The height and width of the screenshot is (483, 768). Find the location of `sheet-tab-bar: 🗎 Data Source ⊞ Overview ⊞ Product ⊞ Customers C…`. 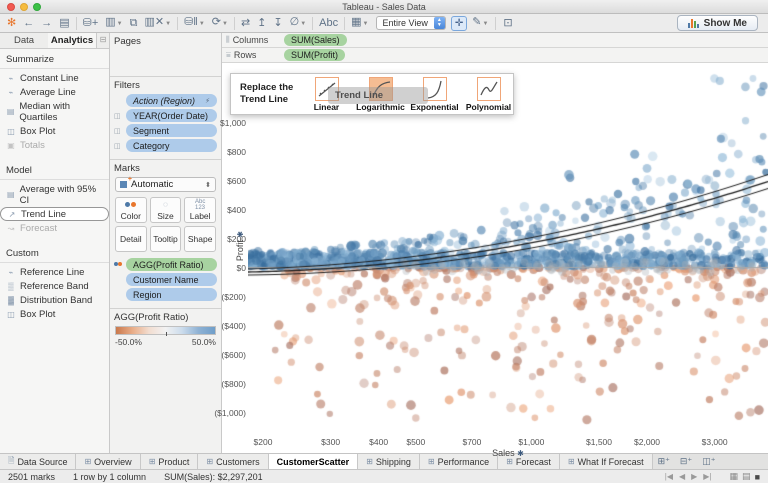

sheet-tab-bar: 🗎 Data Source ⊞ Overview ⊞ Product ⊞ Customers C… is located at coordinates (384, 461).